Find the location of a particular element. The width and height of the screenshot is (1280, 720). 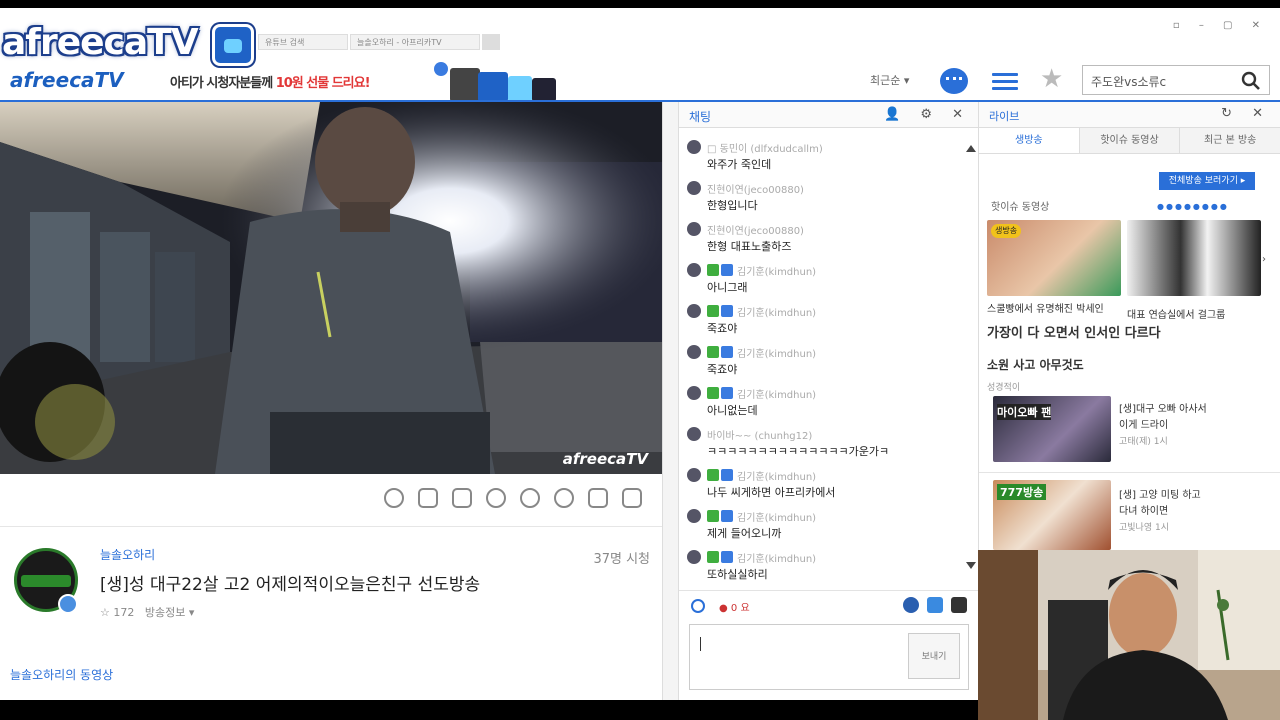

chat-toolbar: ● 0 요 is located at coordinates (829, 605).